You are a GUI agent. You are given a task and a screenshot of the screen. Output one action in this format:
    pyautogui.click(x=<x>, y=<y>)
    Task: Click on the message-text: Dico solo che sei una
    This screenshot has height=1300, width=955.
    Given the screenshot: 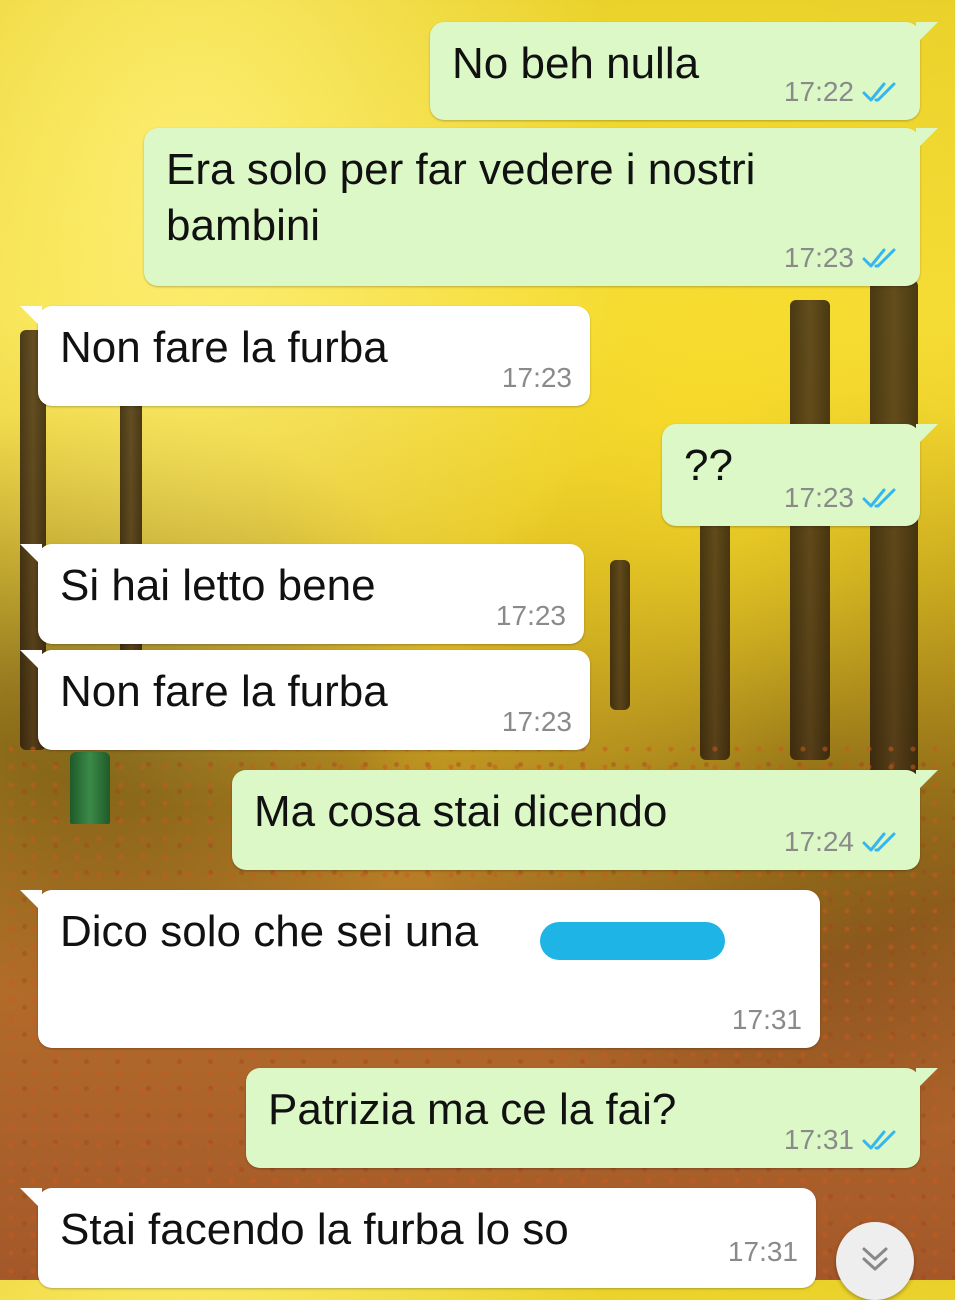 What is the action you would take?
    pyautogui.click(x=269, y=931)
    